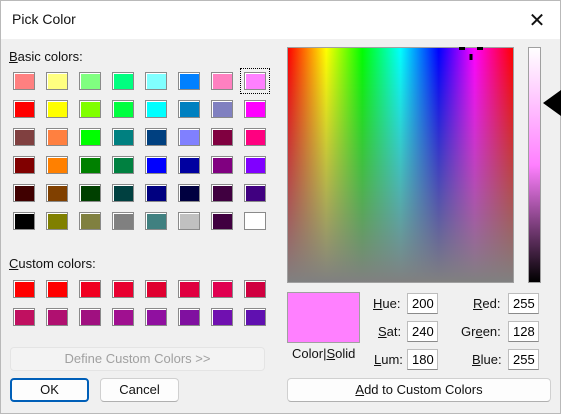 The image size is (561, 414). What do you see at coordinates (486, 303) in the screenshot?
I see `red-label: Red:` at bounding box center [486, 303].